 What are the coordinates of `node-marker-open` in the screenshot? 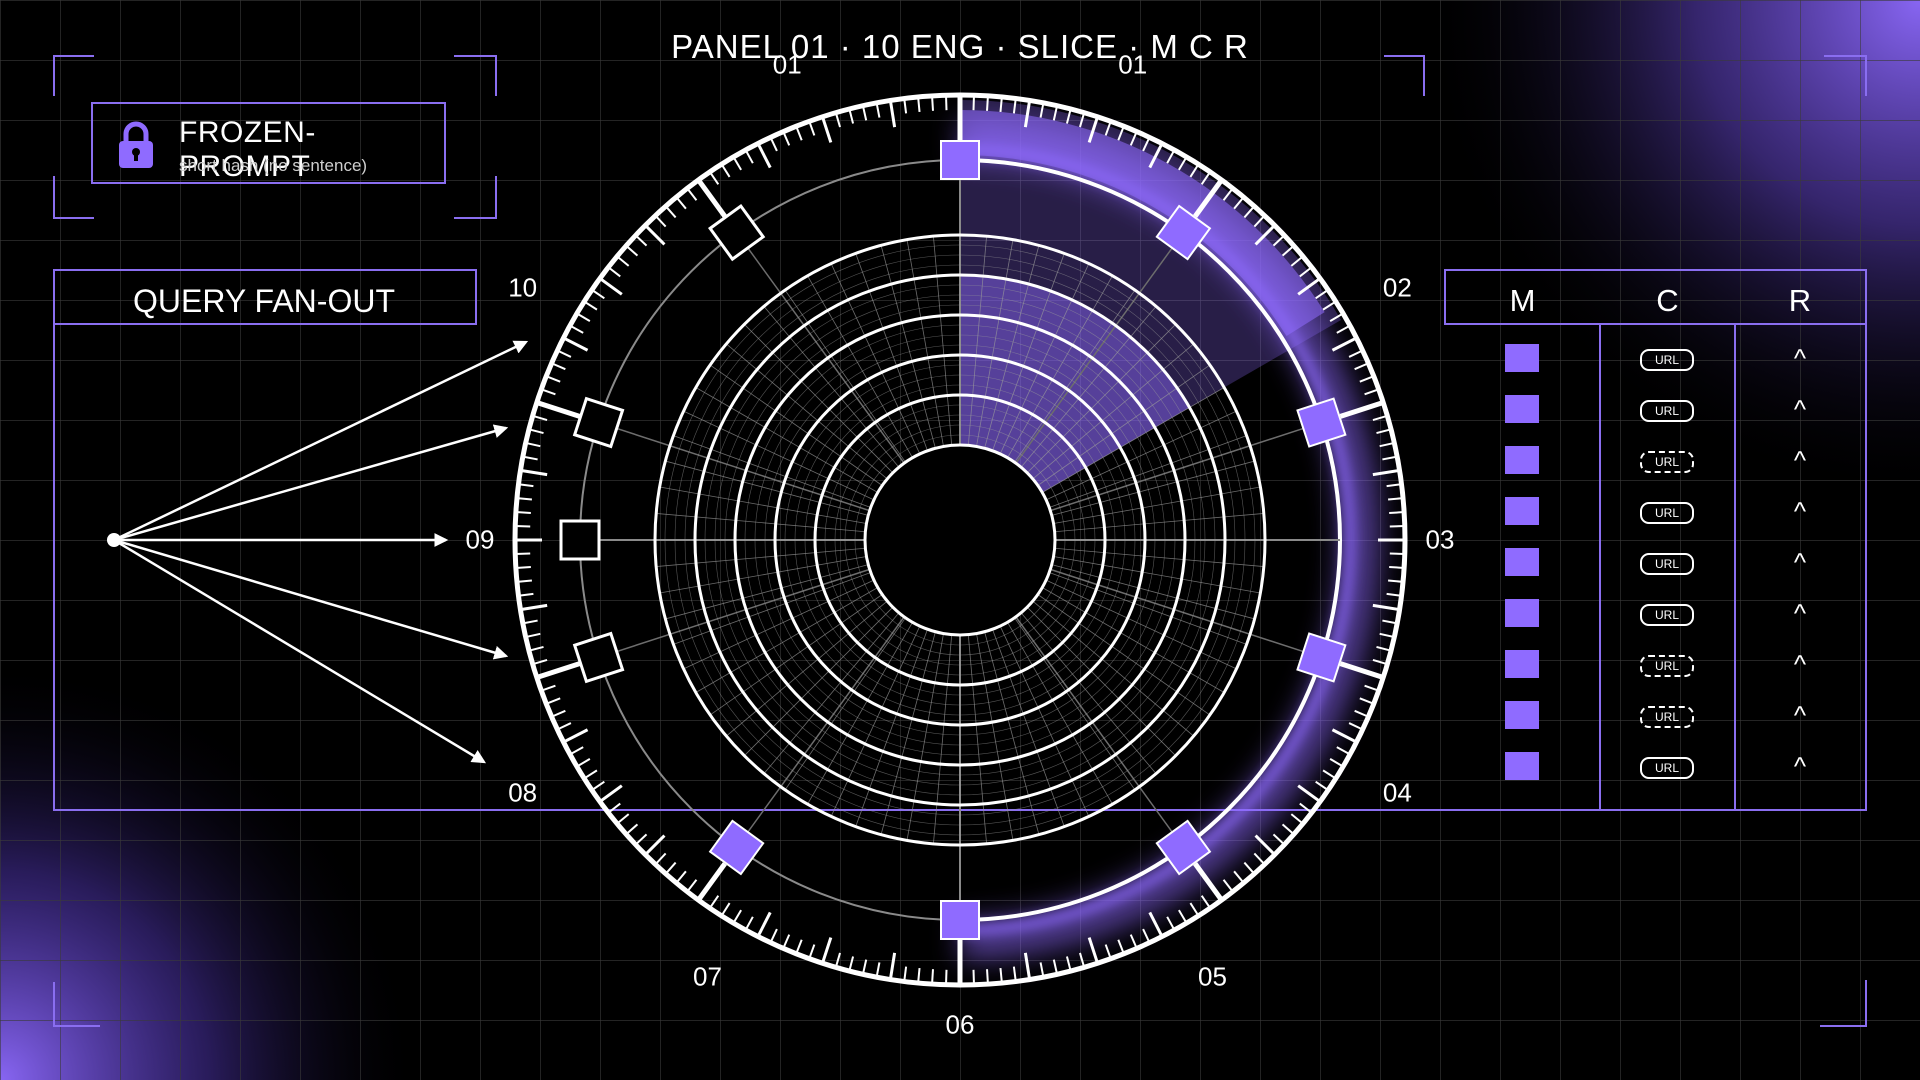 It's located at (598, 657).